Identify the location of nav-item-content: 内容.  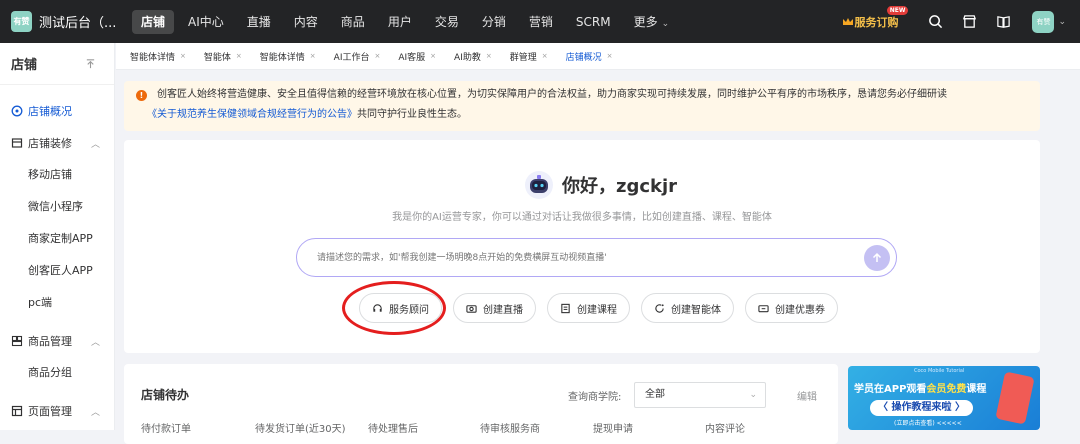
(306, 22).